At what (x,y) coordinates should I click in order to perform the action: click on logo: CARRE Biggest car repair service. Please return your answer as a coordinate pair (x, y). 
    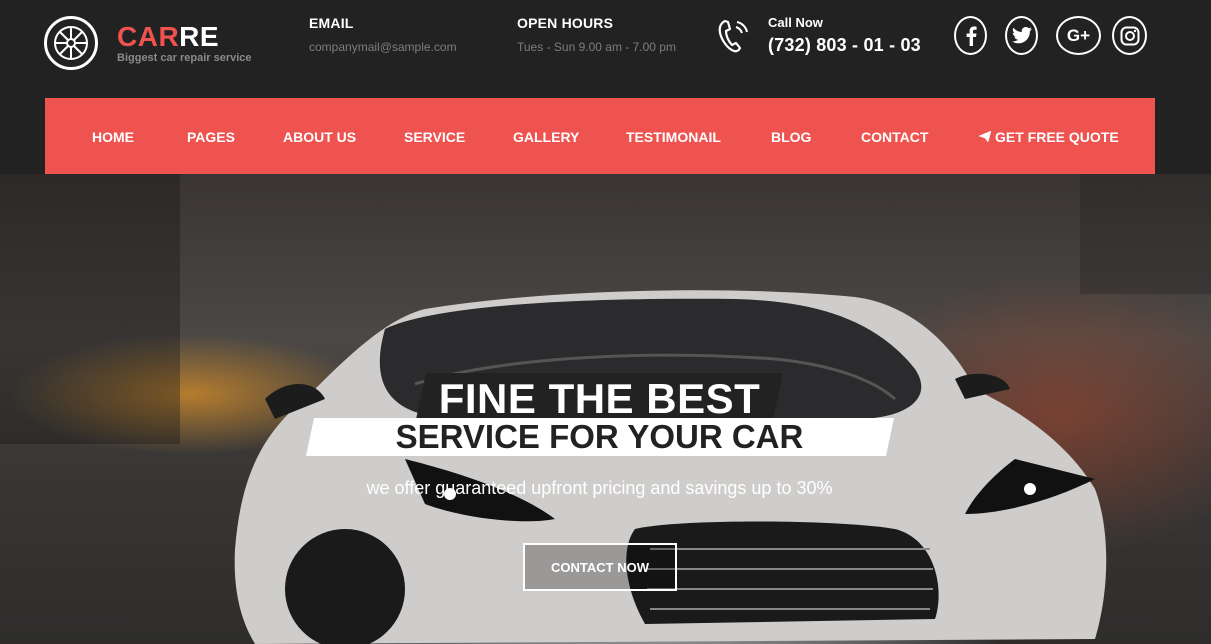
    Looking at the image, I should click on (148, 43).